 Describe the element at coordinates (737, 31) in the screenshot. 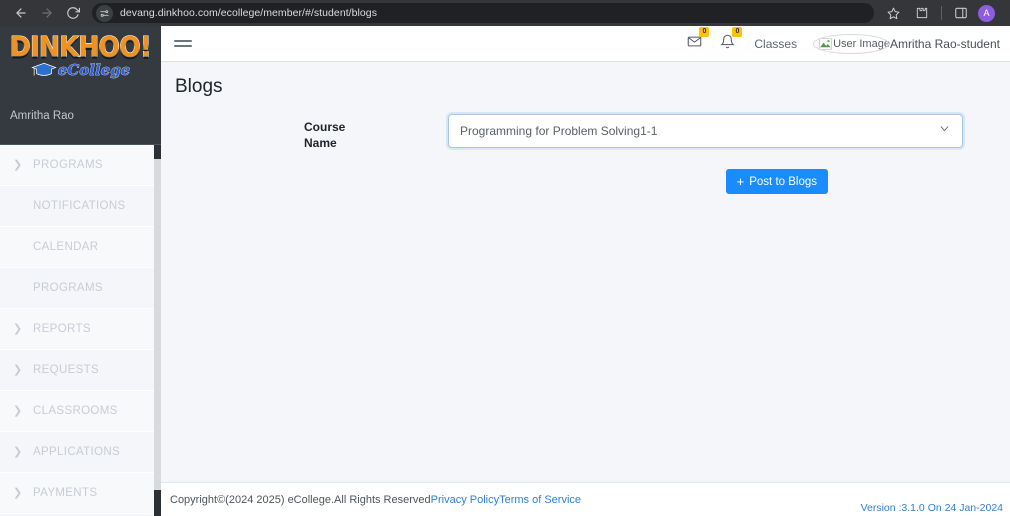

I see `notifications-badge: 0` at that location.